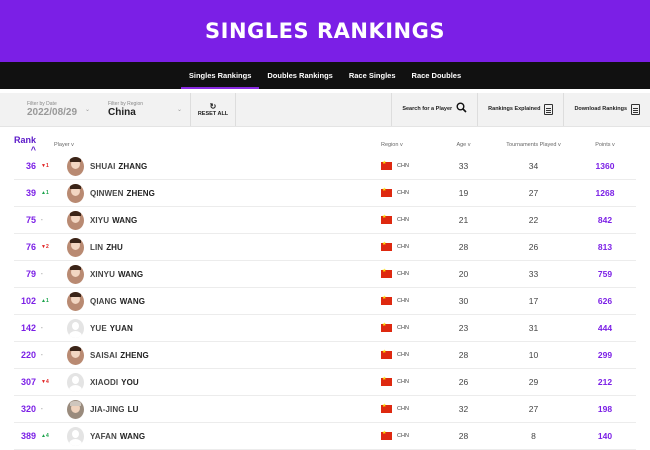  Describe the element at coordinates (463, 166) in the screenshot. I see `age-value: 33` at that location.